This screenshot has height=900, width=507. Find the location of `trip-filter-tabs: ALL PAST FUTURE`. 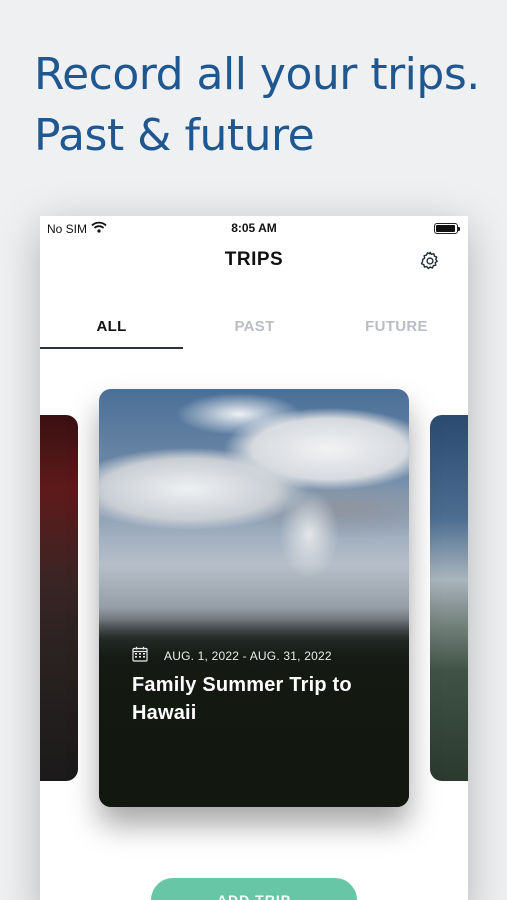

trip-filter-tabs: ALL PAST FUTURE is located at coordinates (254, 327).